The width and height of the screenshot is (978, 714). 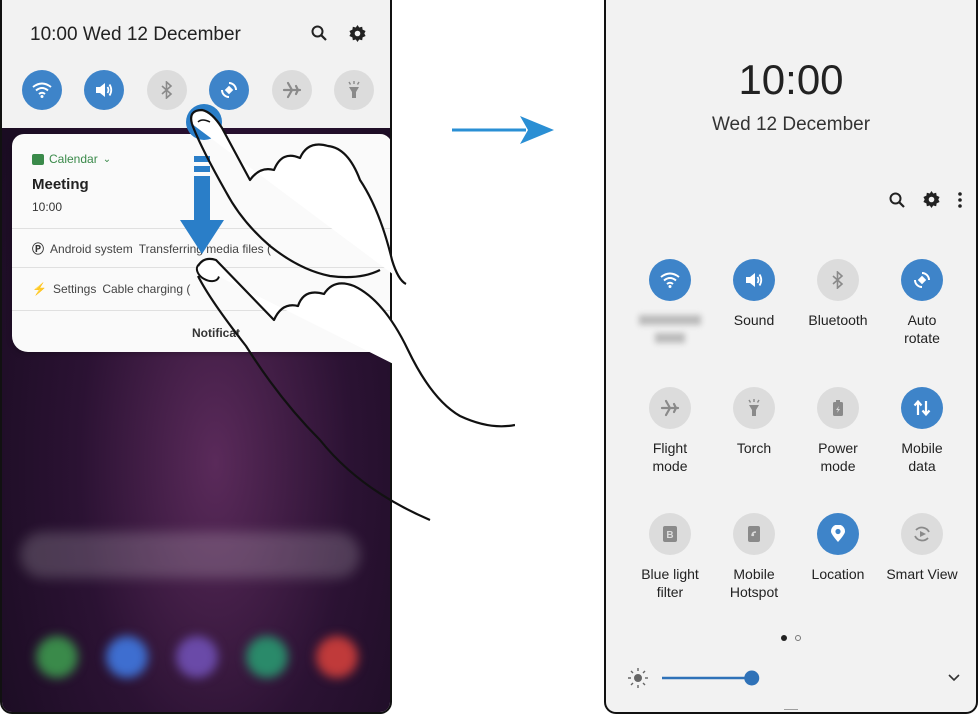 I want to click on svg-text: B, so click(x=669, y=535).